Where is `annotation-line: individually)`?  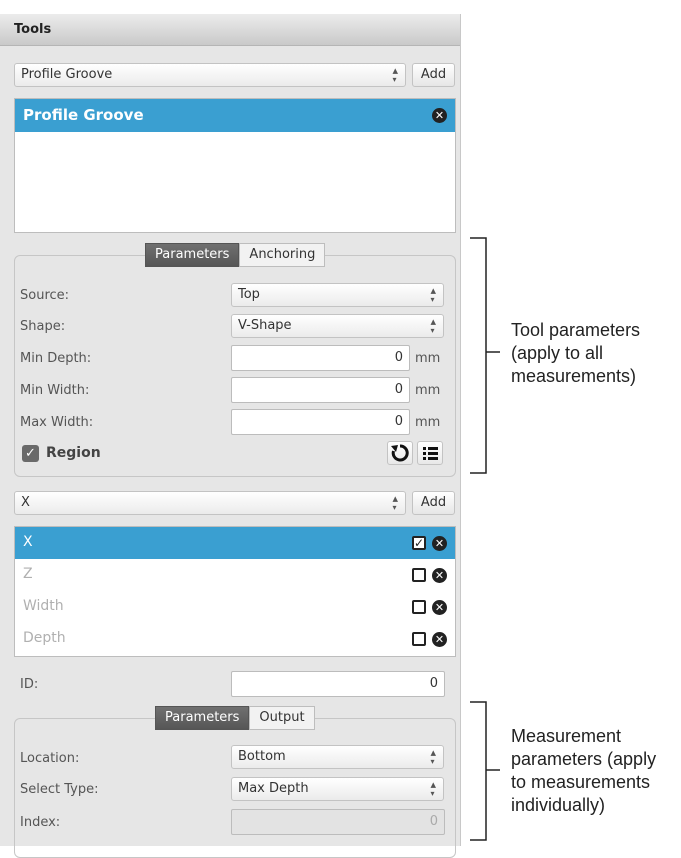 annotation-line: individually) is located at coordinates (558, 805).